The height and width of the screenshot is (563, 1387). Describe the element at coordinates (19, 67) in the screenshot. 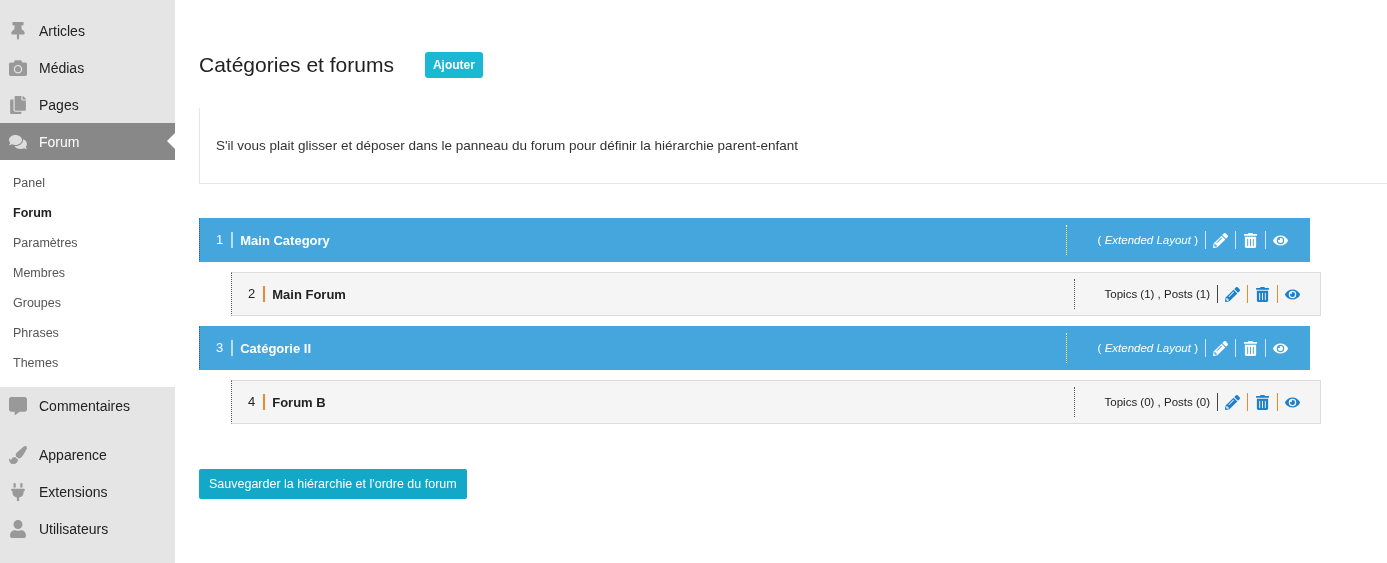

I see `camera-icon` at that location.